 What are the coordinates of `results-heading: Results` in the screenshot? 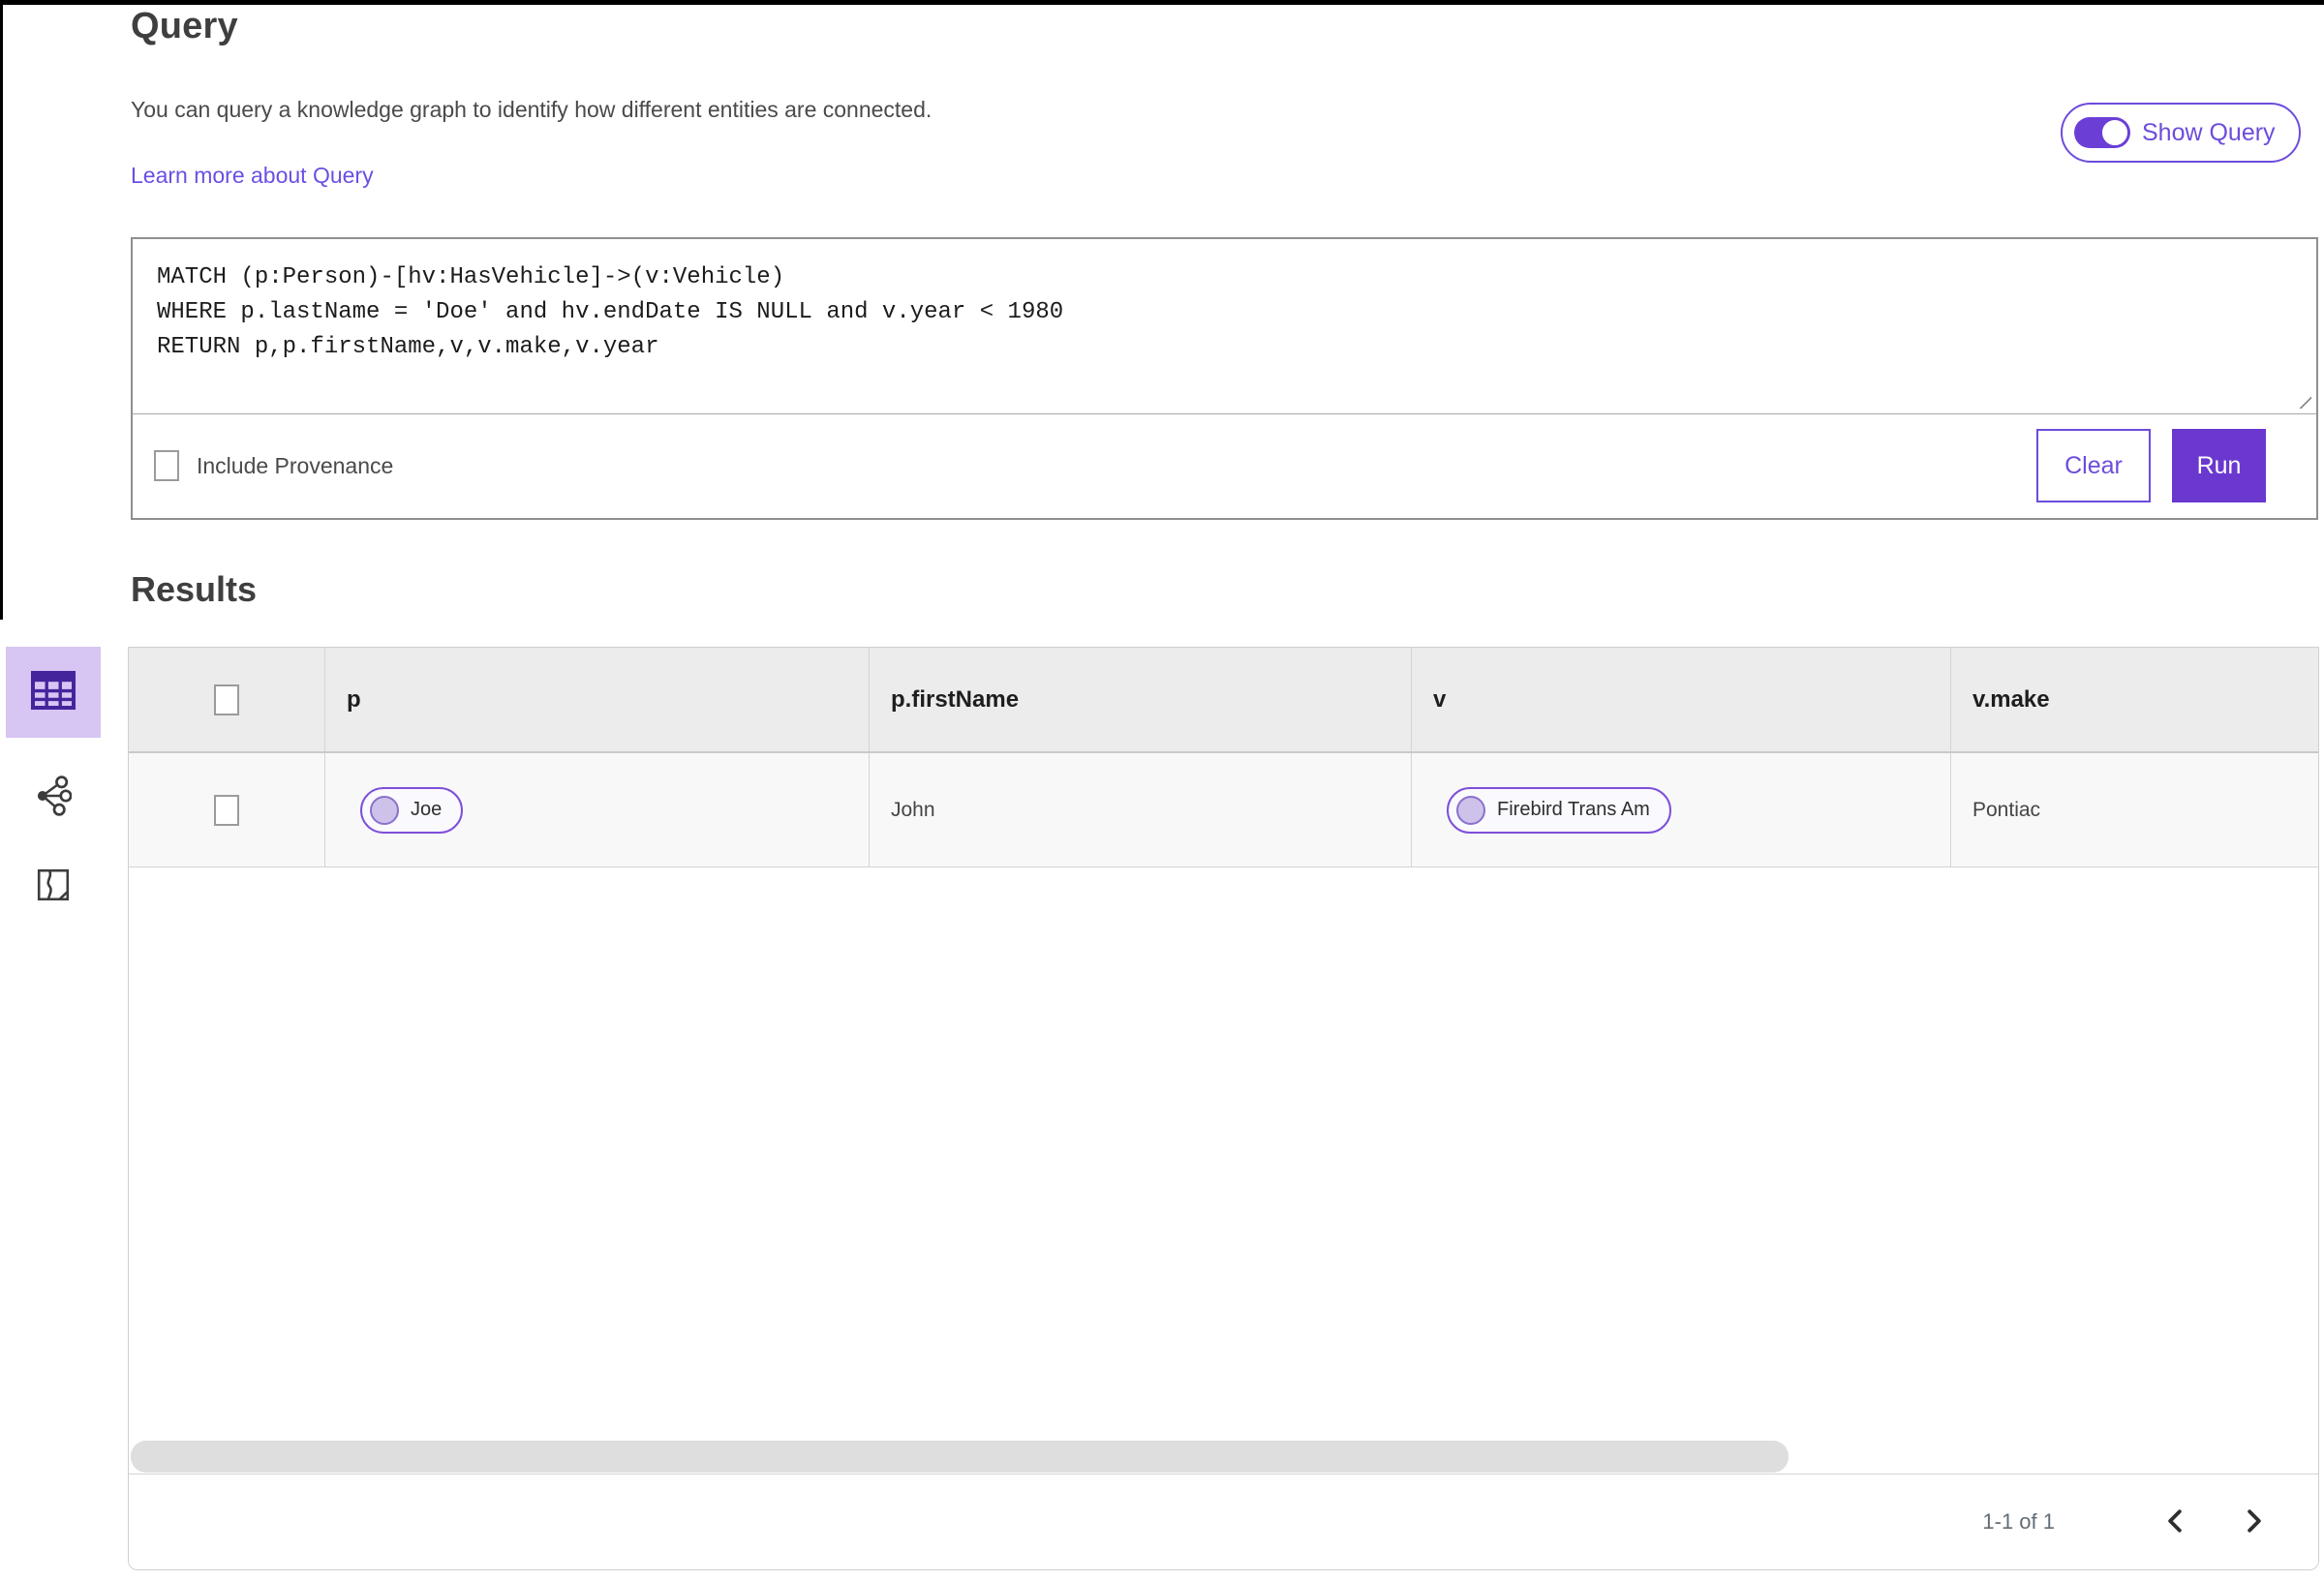 It's located at (194, 589).